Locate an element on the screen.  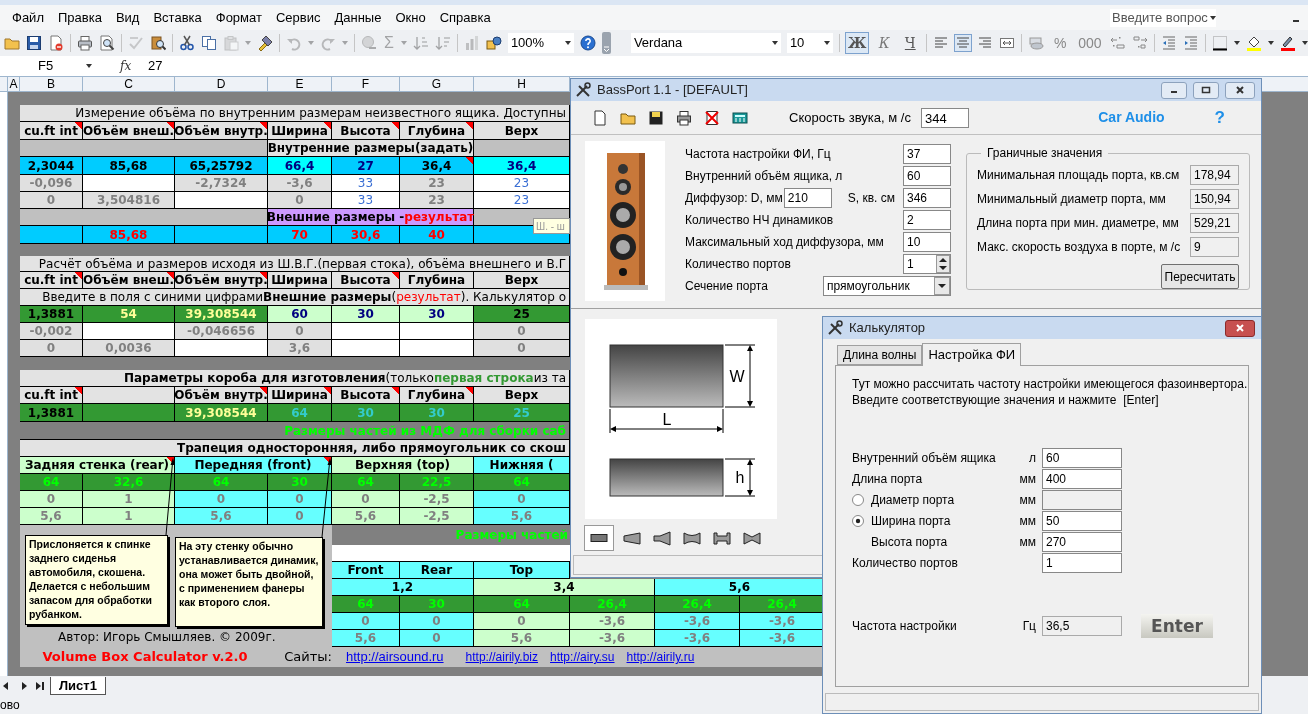
table-cell: 26,4 is located at coordinates (782, 604).